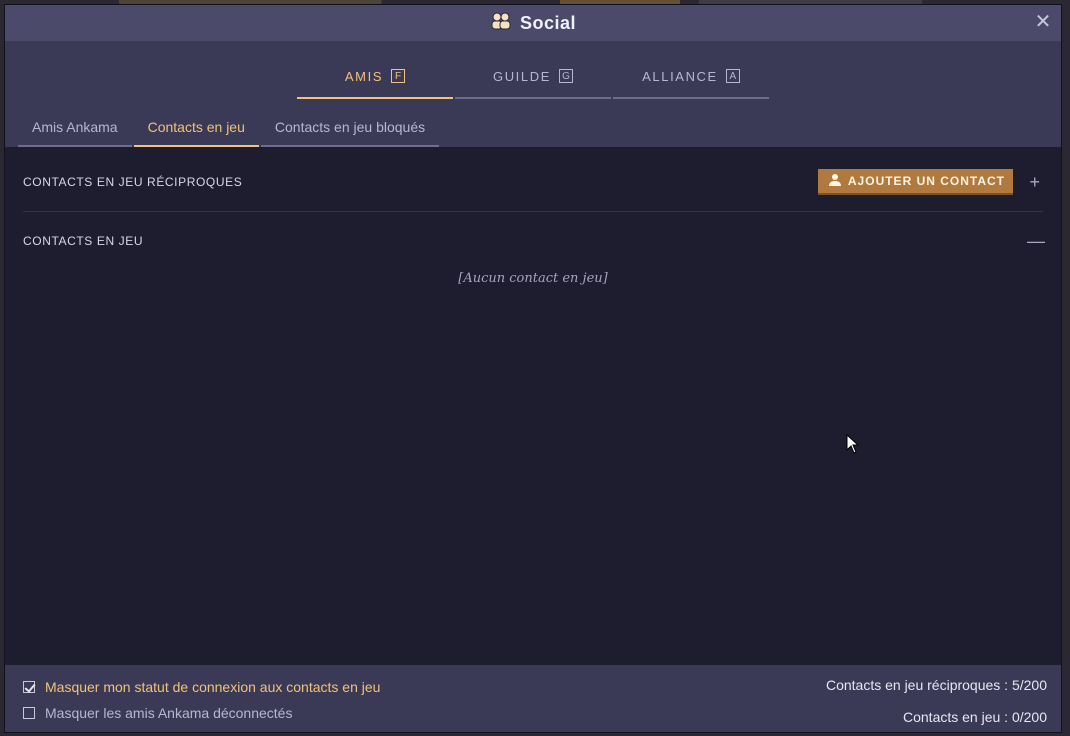  Describe the element at coordinates (29, 713) in the screenshot. I see `checkbox-unchecked` at that location.